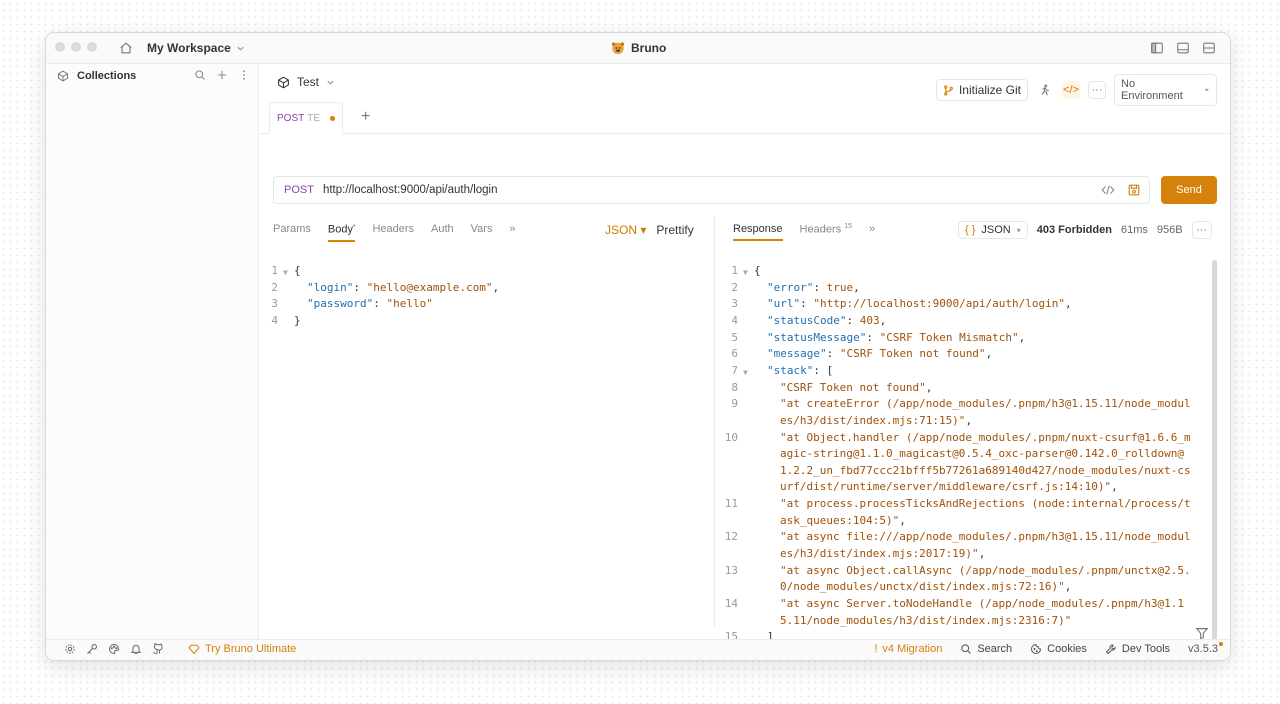 The image size is (1280, 704). Describe the element at coordinates (734, 387) in the screenshot. I see `line-number: 8` at that location.